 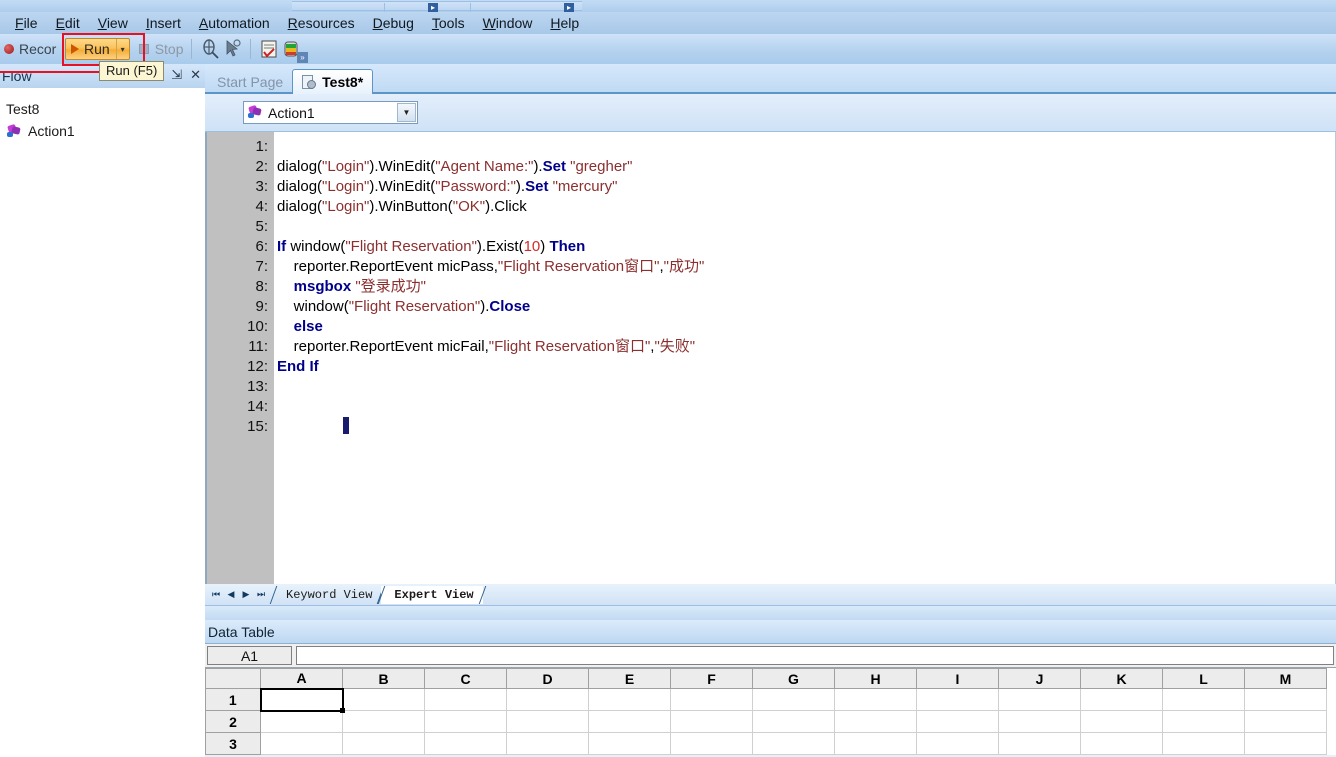 What do you see at coordinates (68, 23) in the screenshot?
I see `menu-item-edit: Edit` at bounding box center [68, 23].